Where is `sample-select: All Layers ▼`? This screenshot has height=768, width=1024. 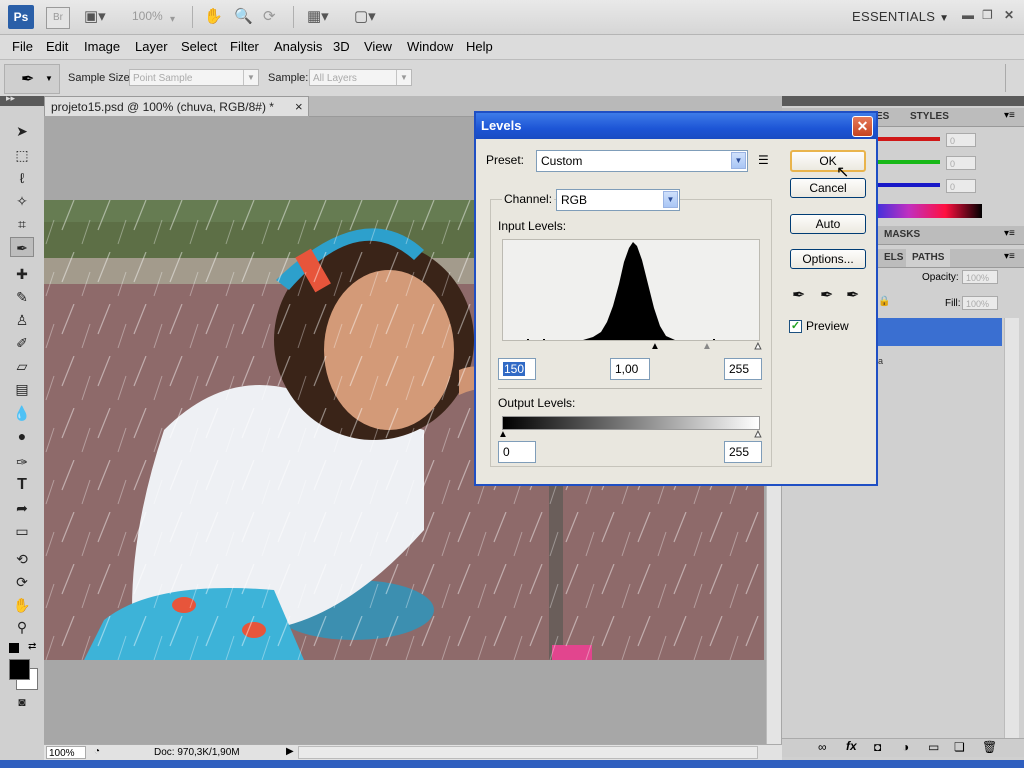 sample-select: All Layers ▼ is located at coordinates (360, 77).